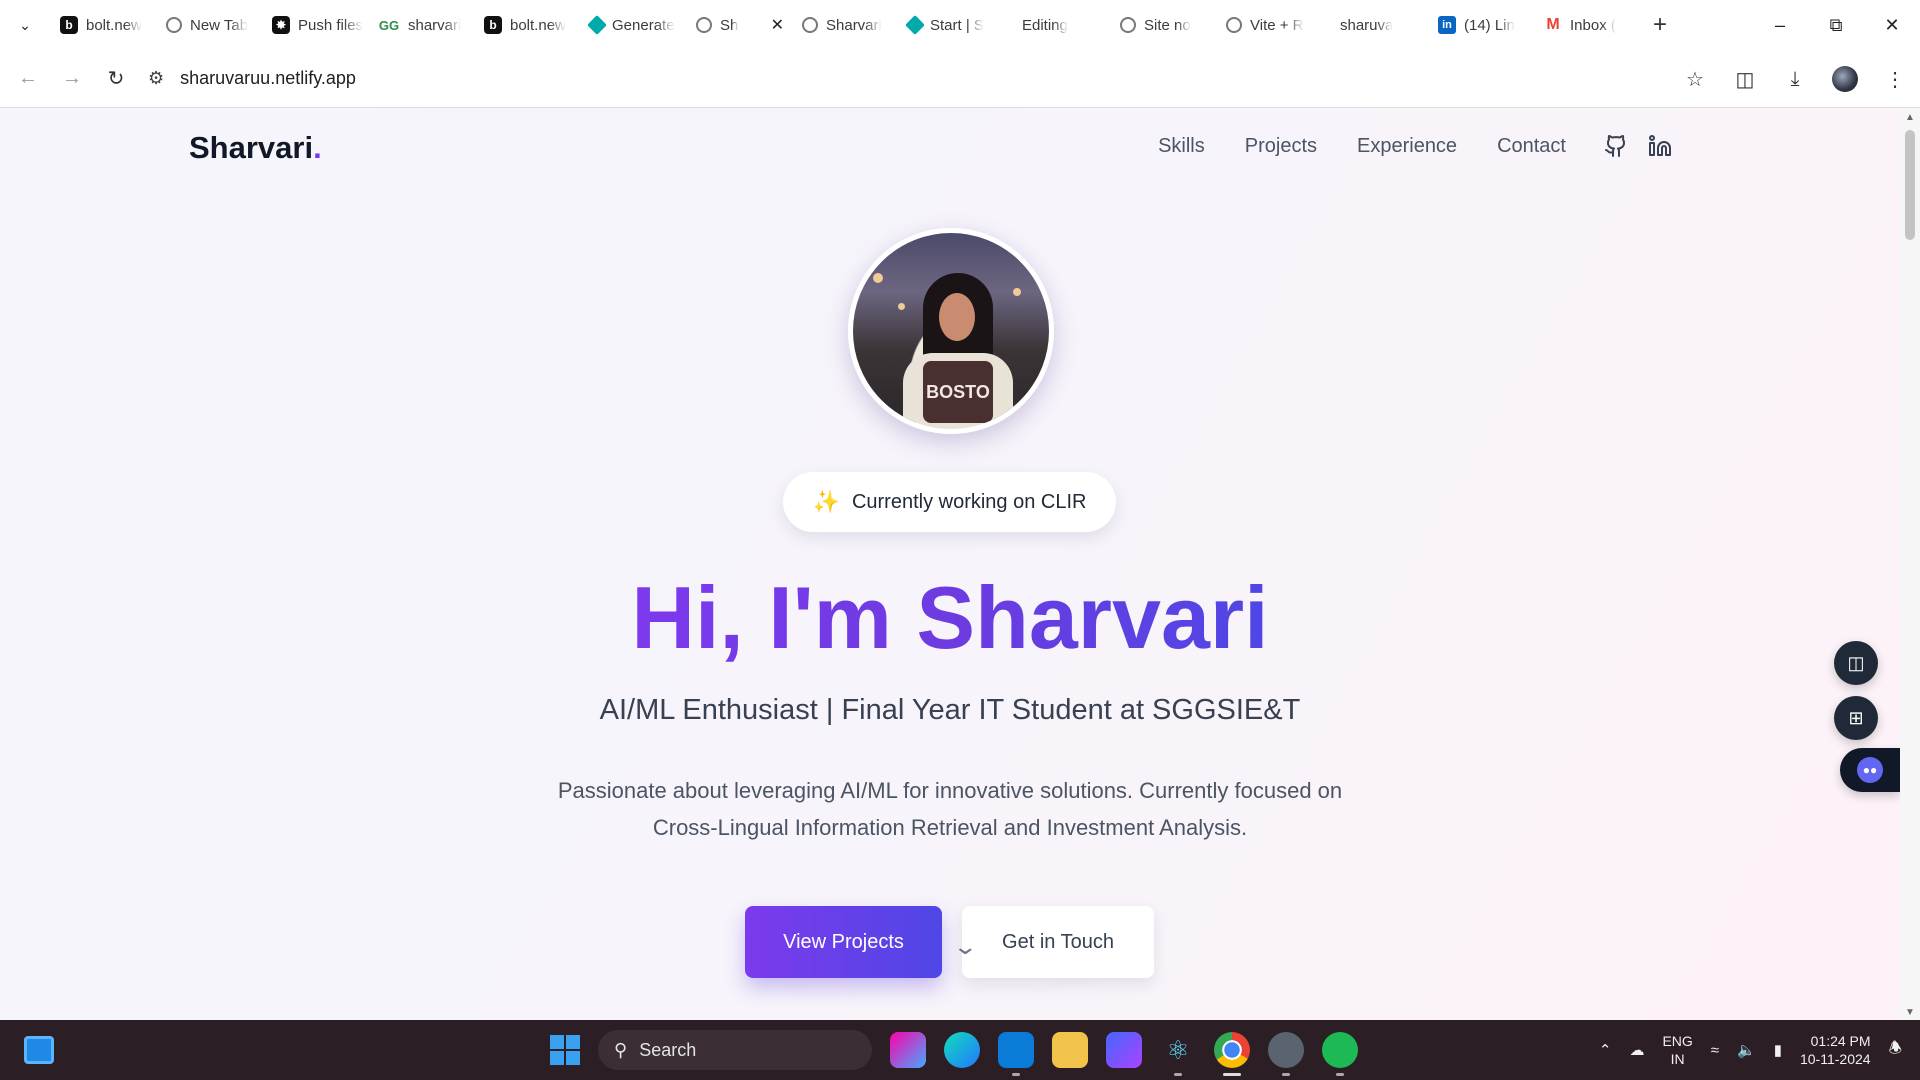 The image size is (1920, 1080). I want to click on scroll-up-arrow-icon: ▲, so click(1910, 117).